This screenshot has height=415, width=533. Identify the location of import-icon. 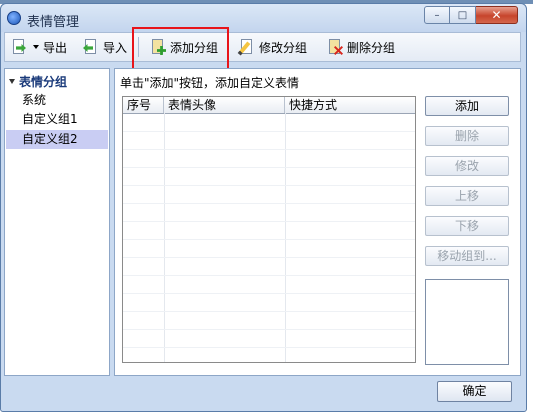
(91, 47).